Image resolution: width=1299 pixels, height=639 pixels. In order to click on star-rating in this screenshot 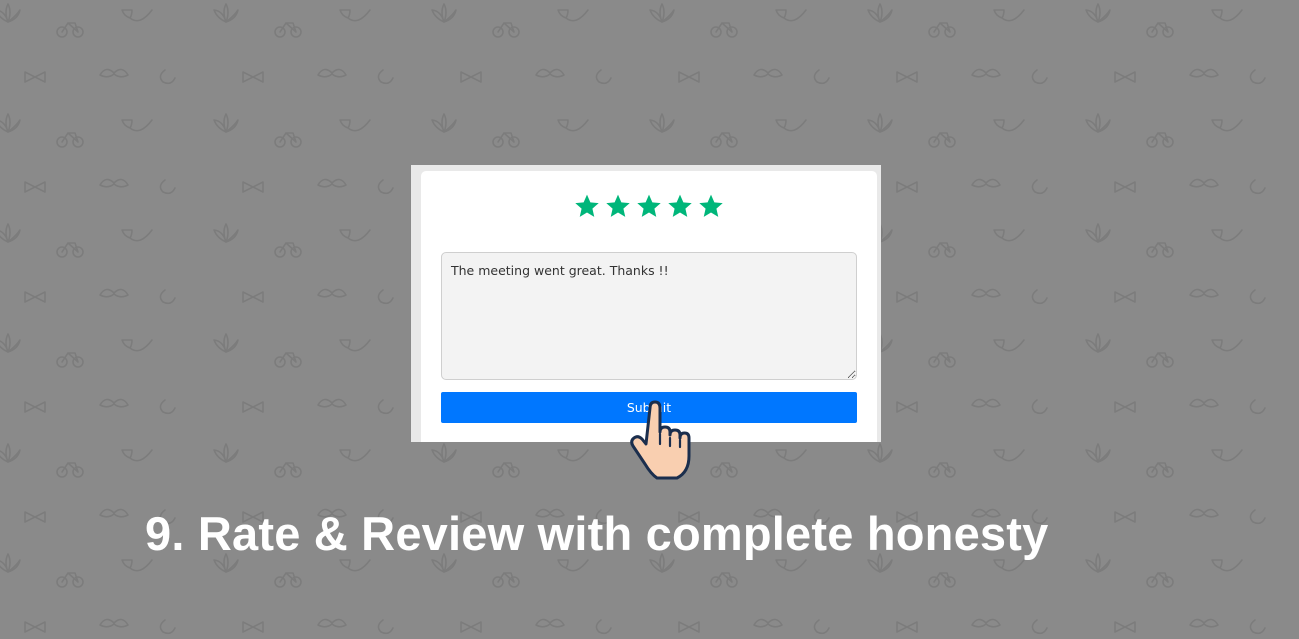, I will do `click(649, 206)`.